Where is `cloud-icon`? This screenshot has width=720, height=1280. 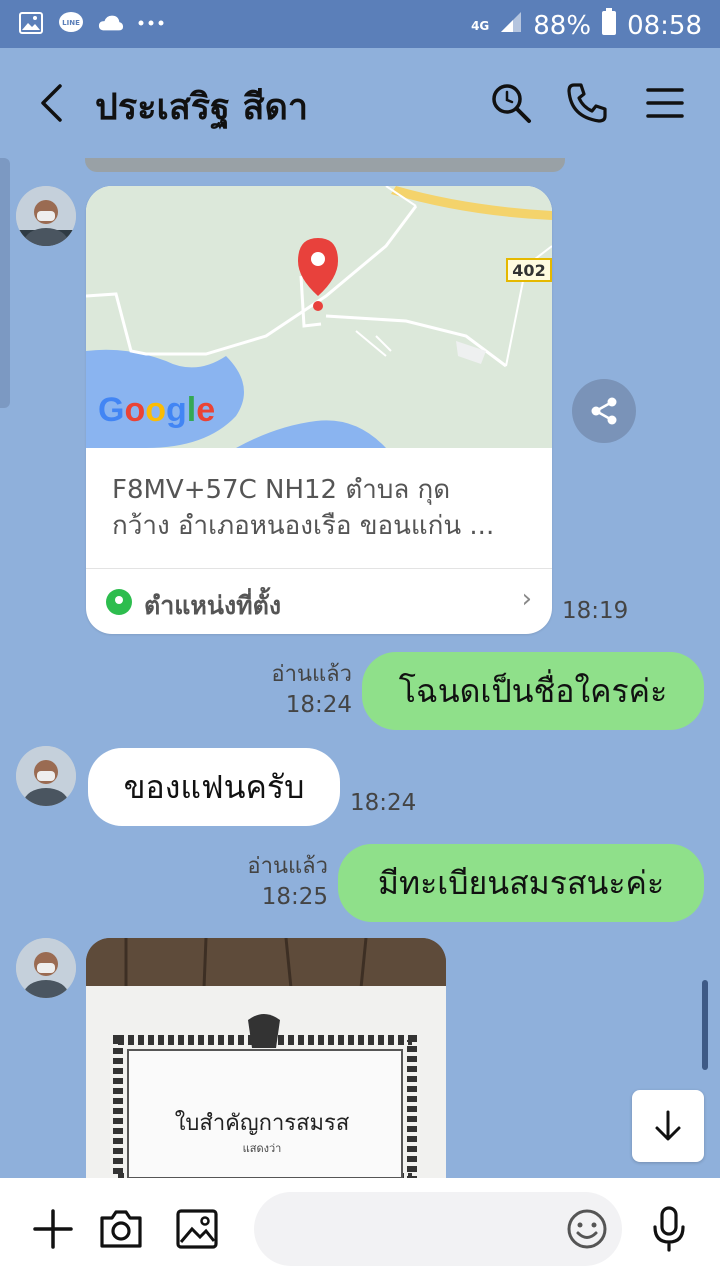
cloud-icon is located at coordinates (111, 23).